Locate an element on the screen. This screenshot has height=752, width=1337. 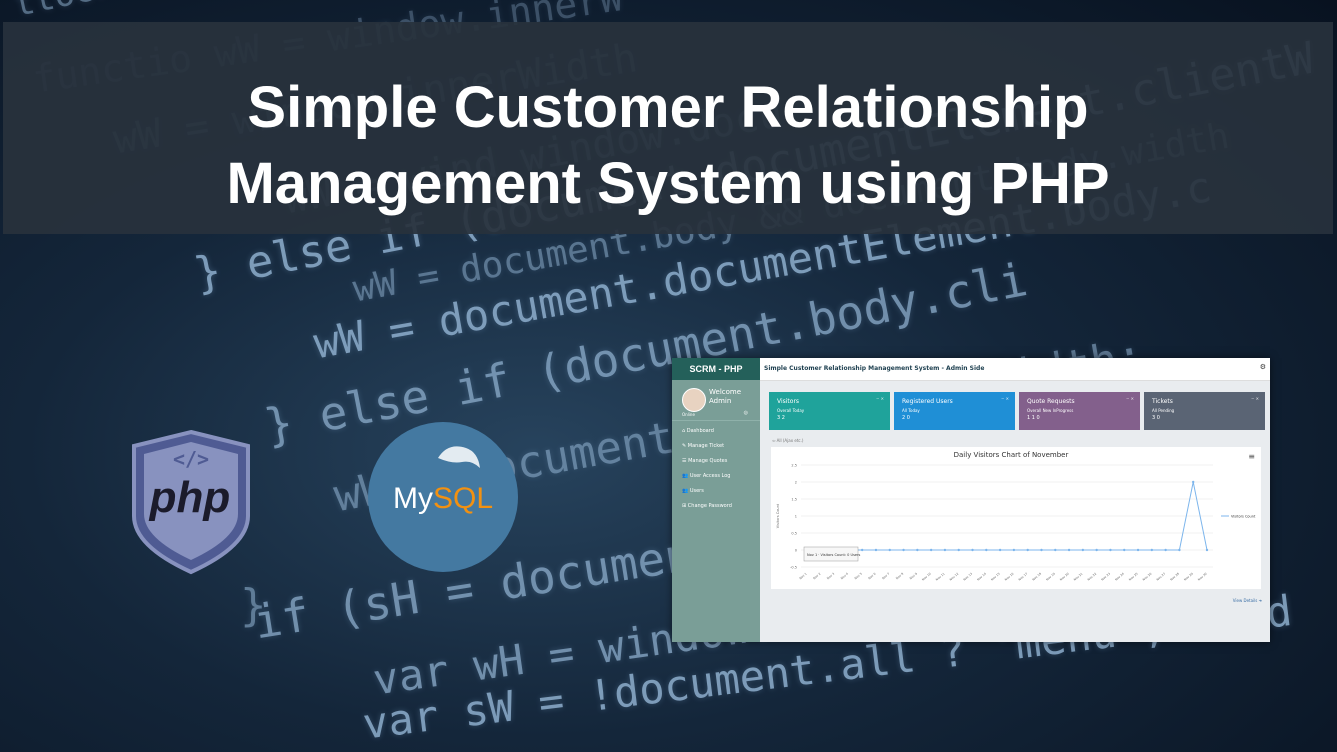
x-tick-label: Nov 27 is located at coordinates (1161, 577).